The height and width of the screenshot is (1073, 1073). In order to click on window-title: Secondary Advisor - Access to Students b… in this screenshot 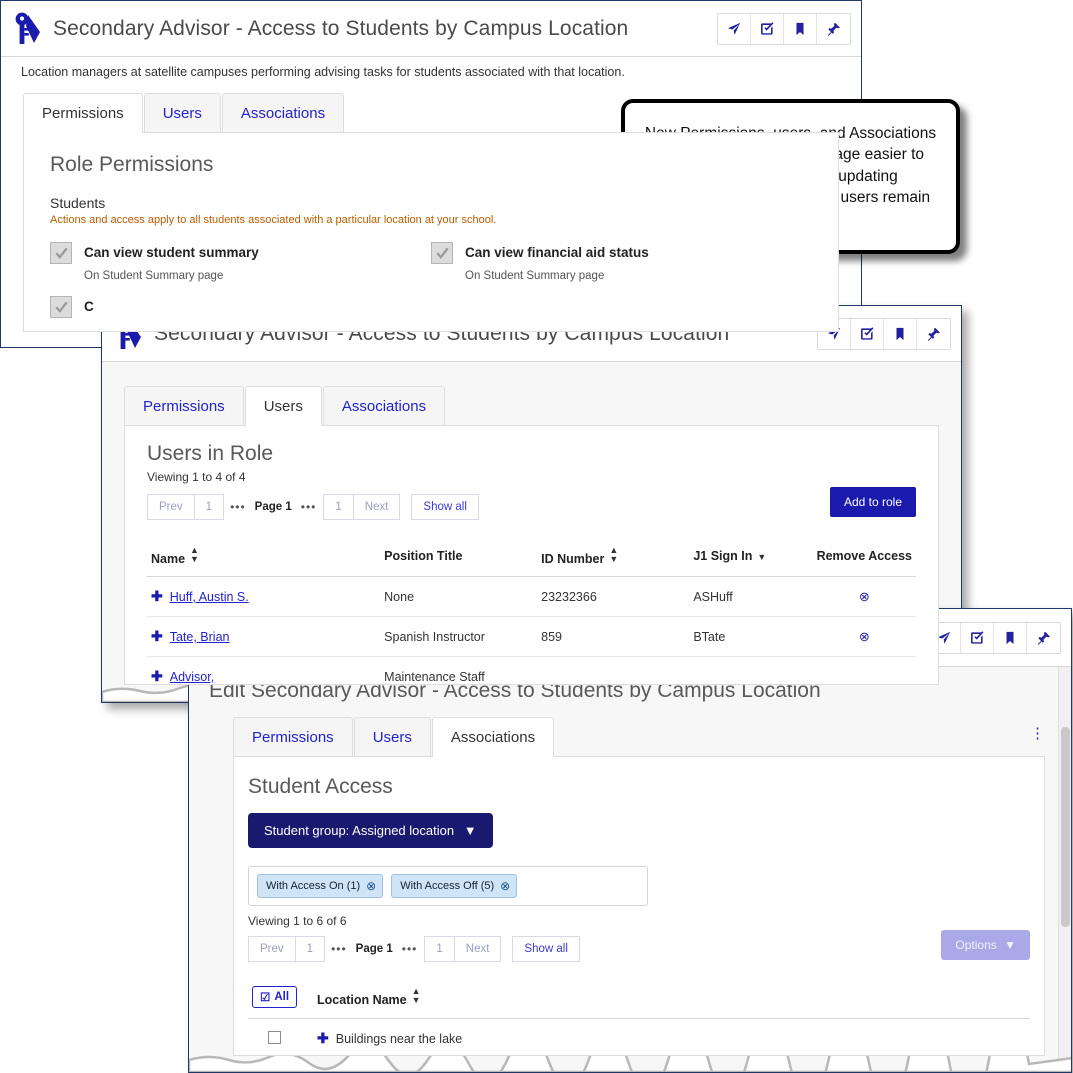, I will do `click(341, 28)`.